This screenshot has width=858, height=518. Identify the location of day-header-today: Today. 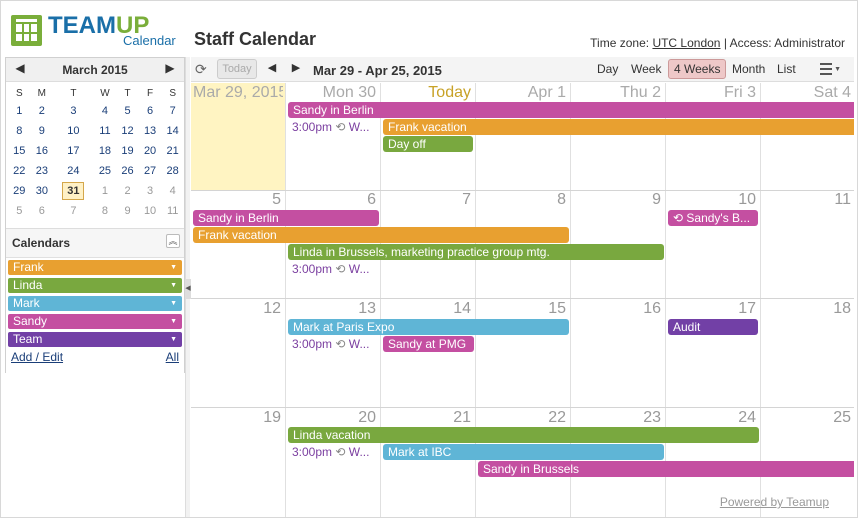
(427, 93).